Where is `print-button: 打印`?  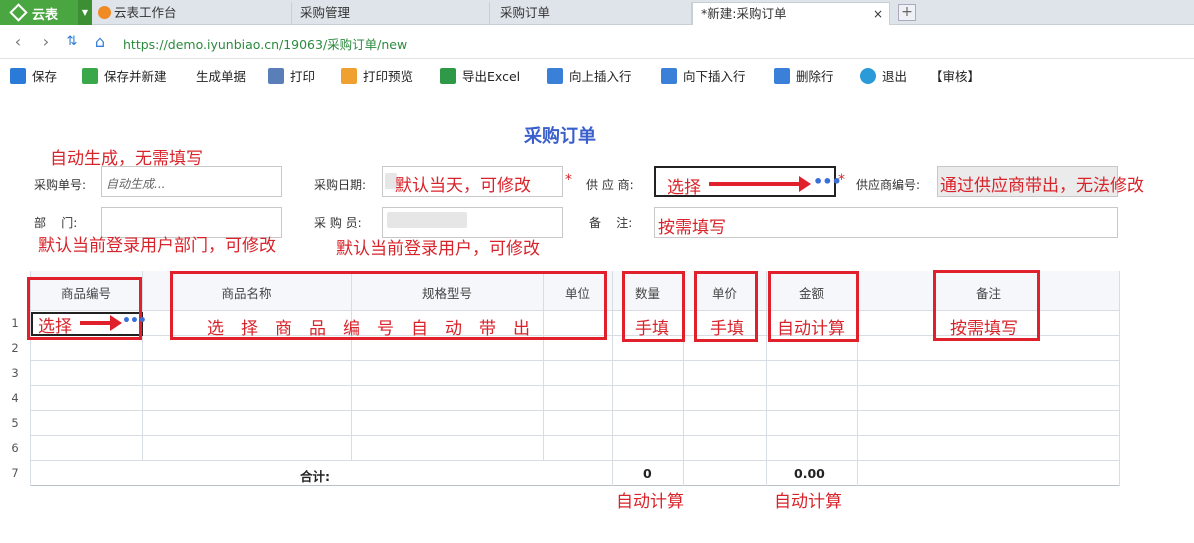 print-button: 打印 is located at coordinates (291, 78).